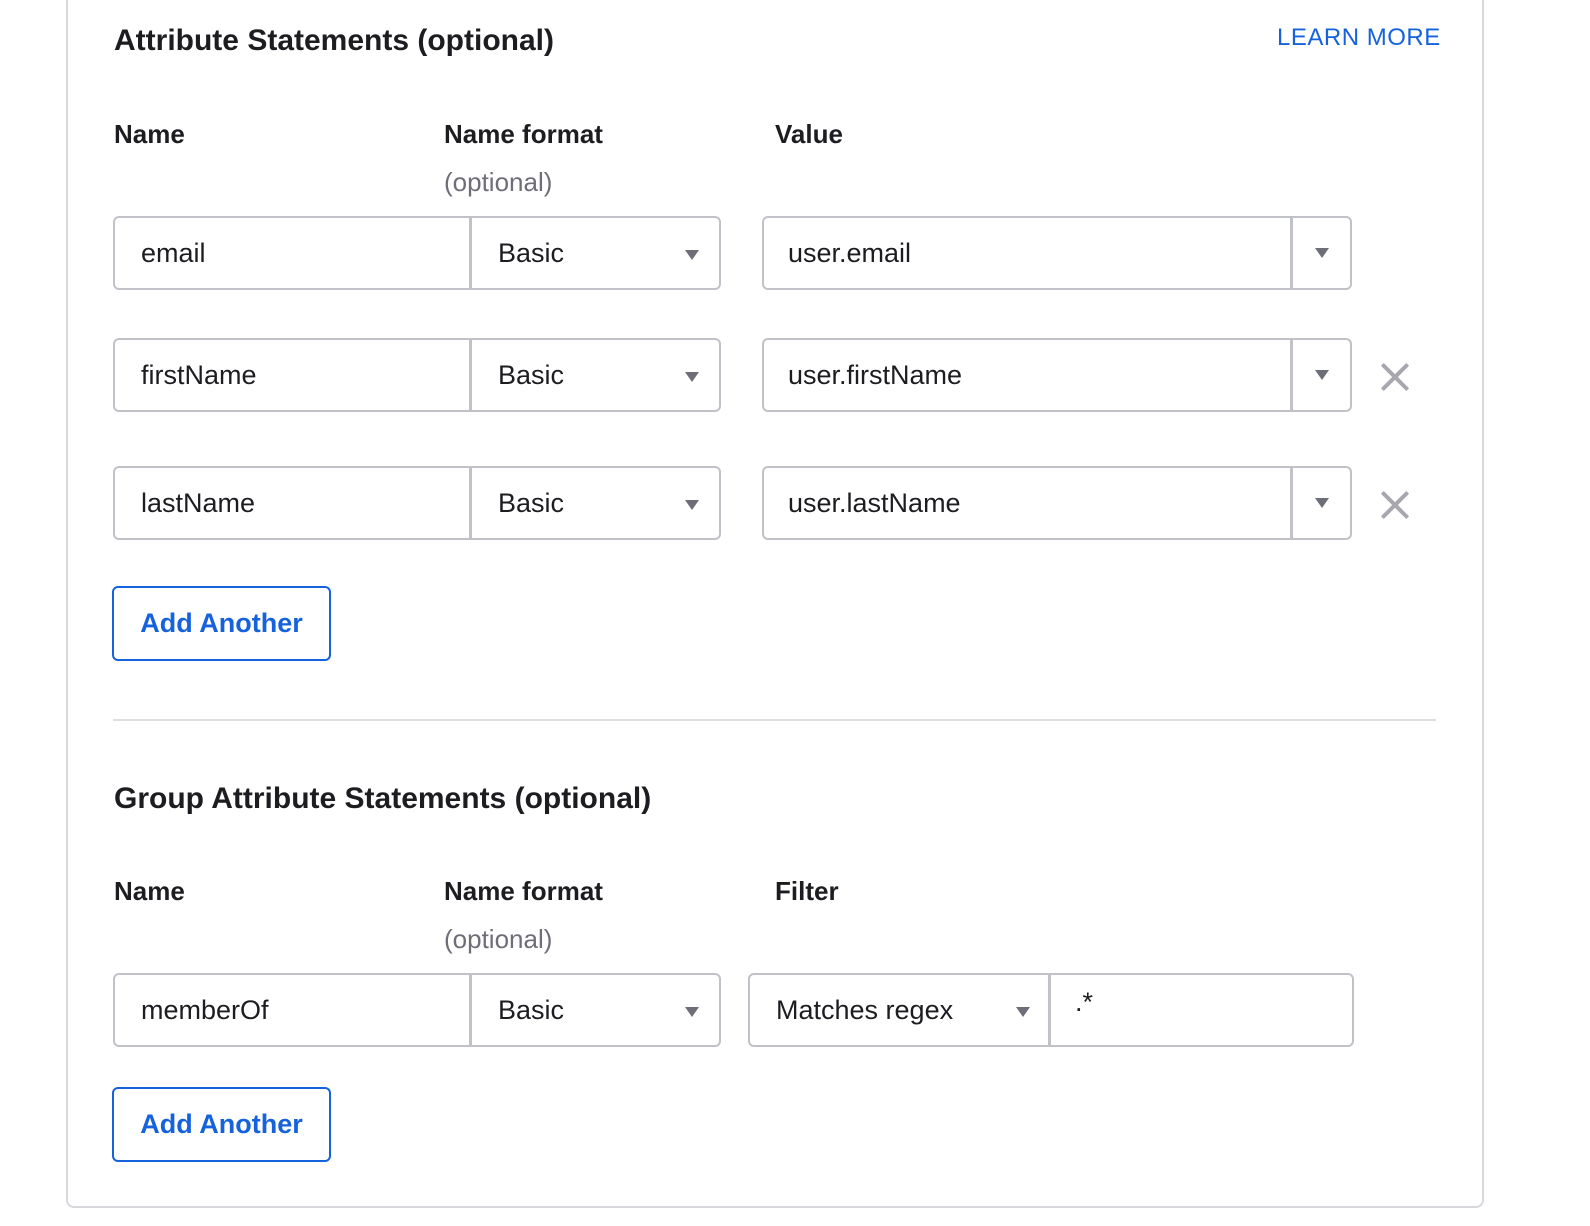  I want to click on attribute-statements-title: Attribute Statements (optional), so click(334, 40).